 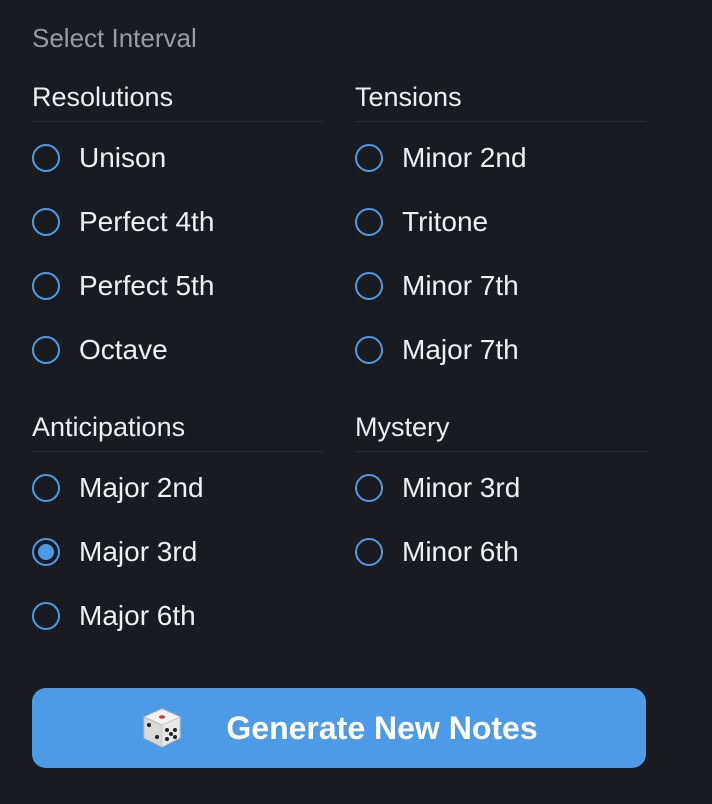 What do you see at coordinates (501, 101) in the screenshot?
I see `group-heading: Tensions` at bounding box center [501, 101].